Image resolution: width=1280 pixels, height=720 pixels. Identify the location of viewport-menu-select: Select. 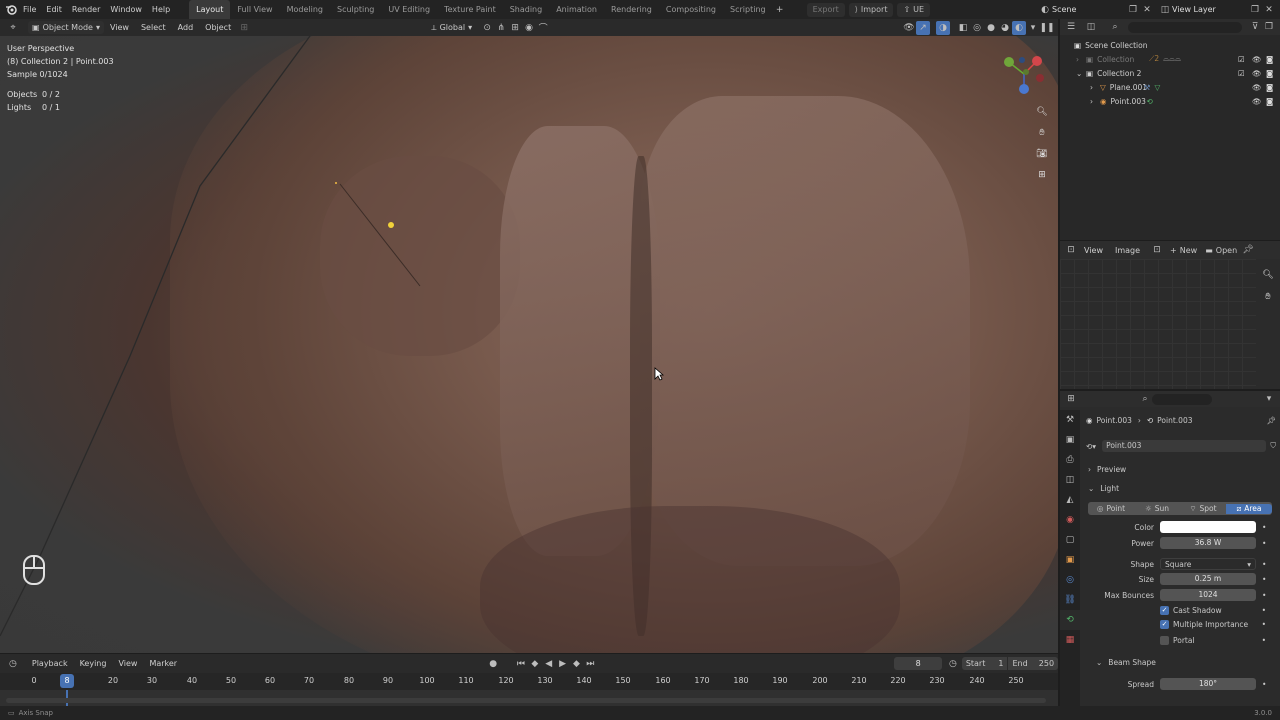
(153, 27).